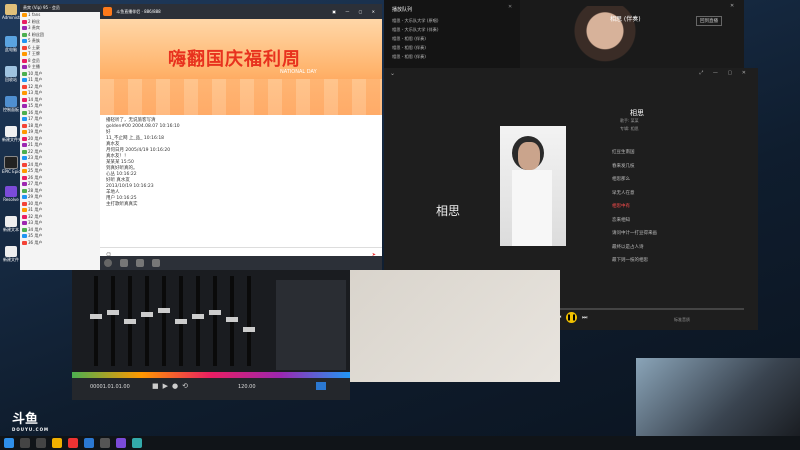  I want to click on mic-icon, so click(124, 263).